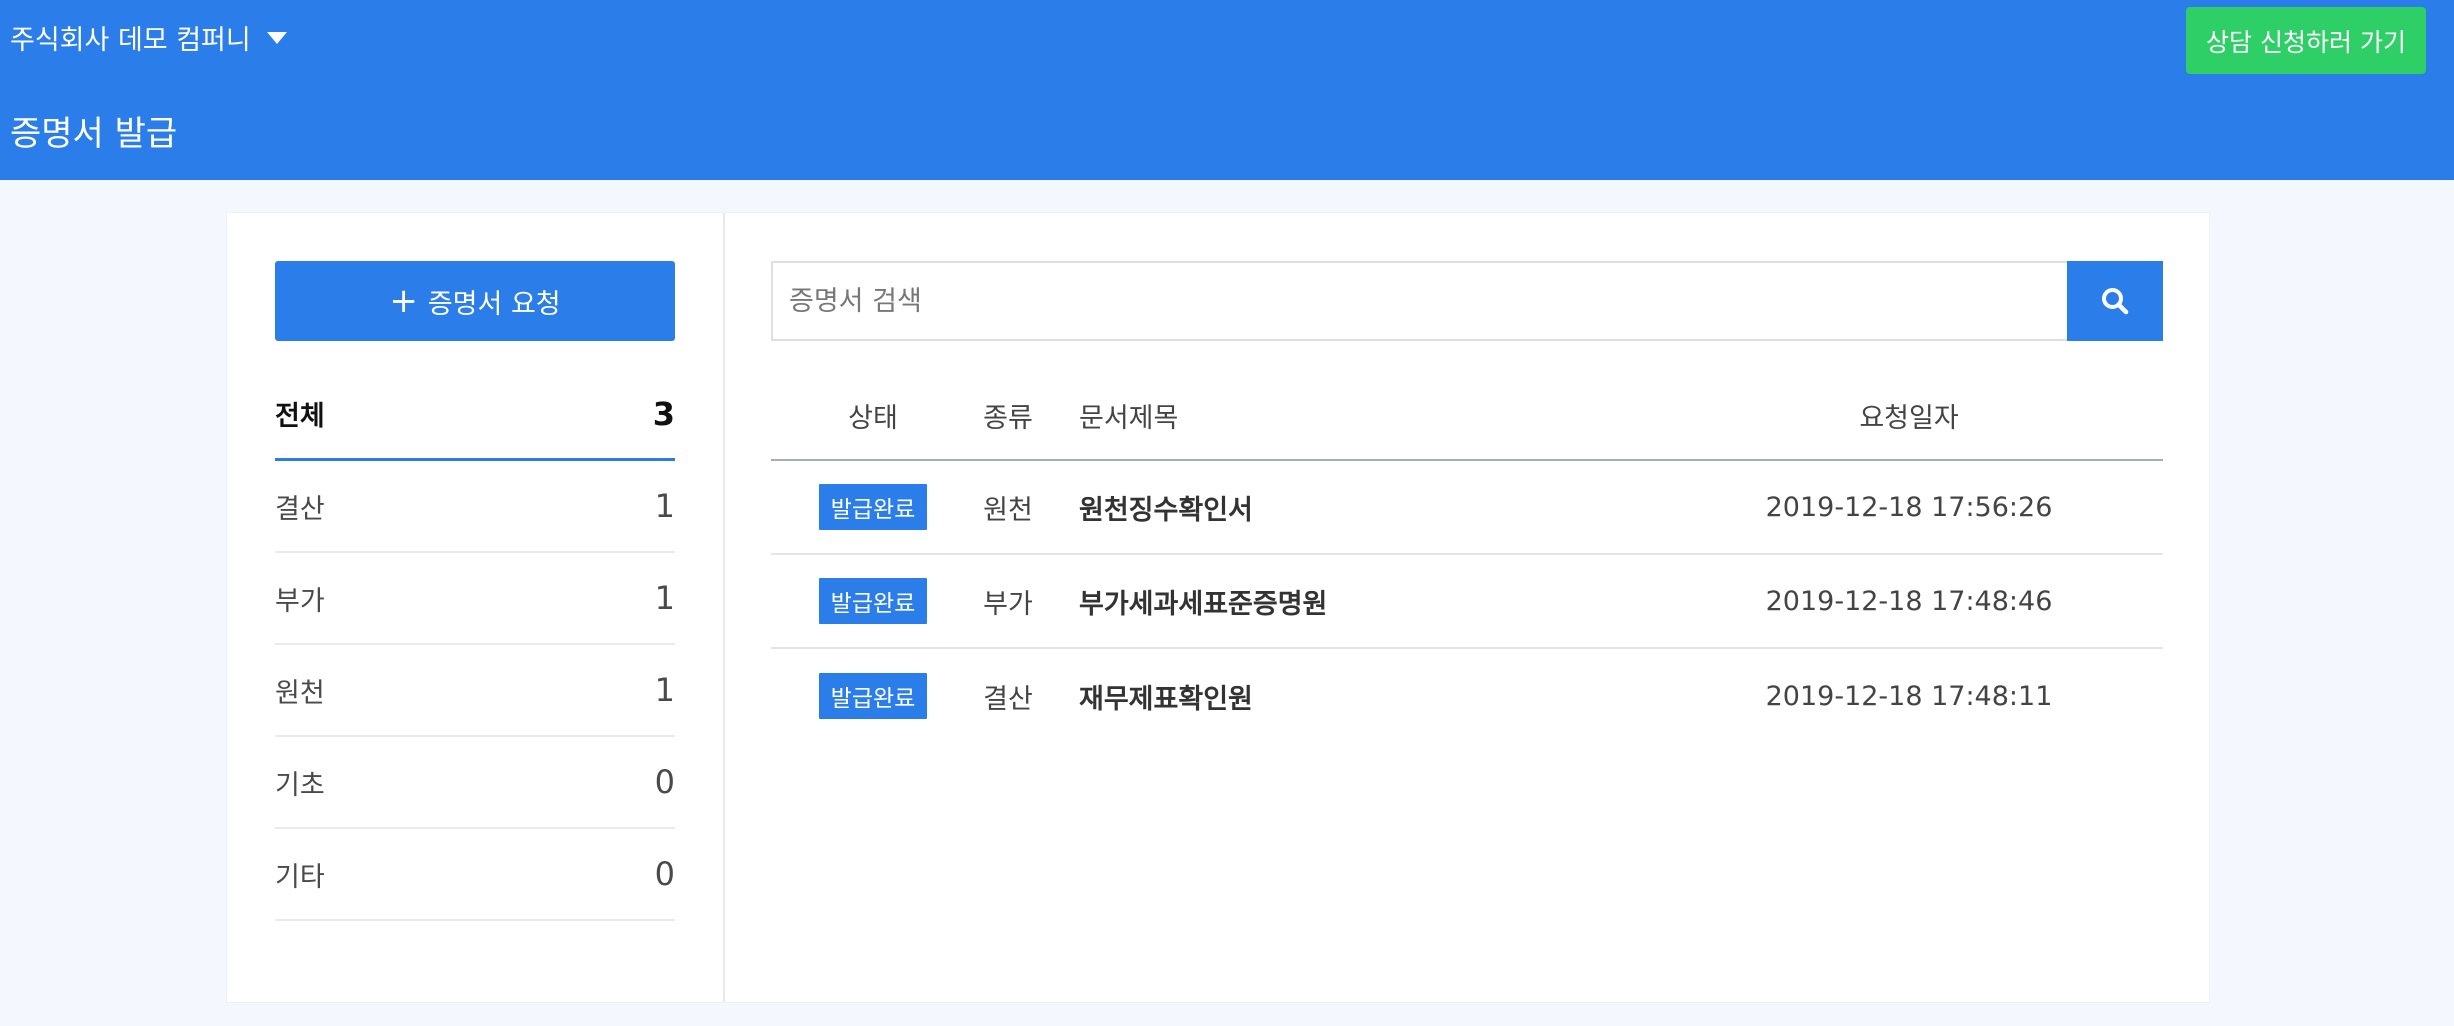 This screenshot has width=2454, height=1026. Describe the element at coordinates (94, 134) in the screenshot. I see `page-title: 증명서 발급` at that location.